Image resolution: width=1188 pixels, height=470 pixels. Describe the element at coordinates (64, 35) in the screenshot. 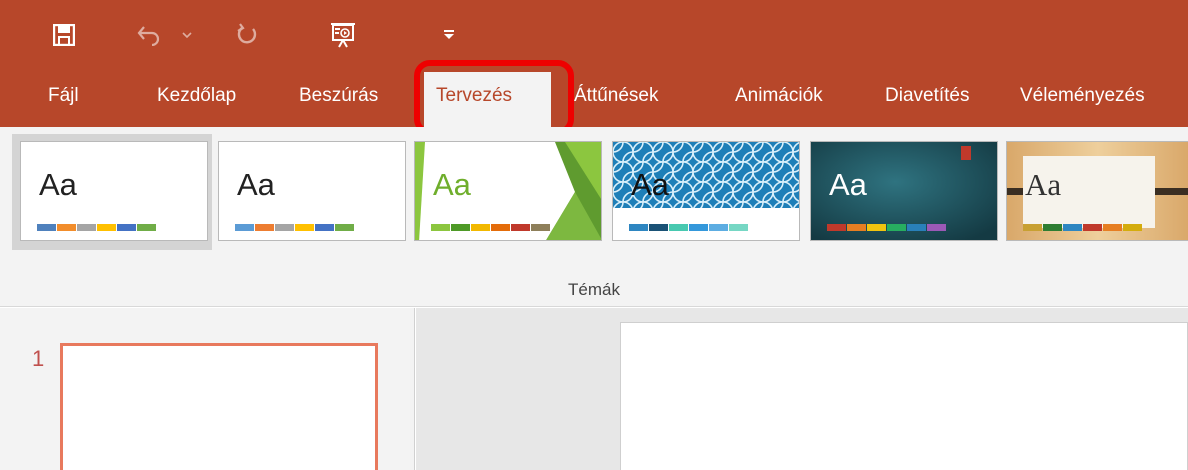

I see `save-icon` at that location.